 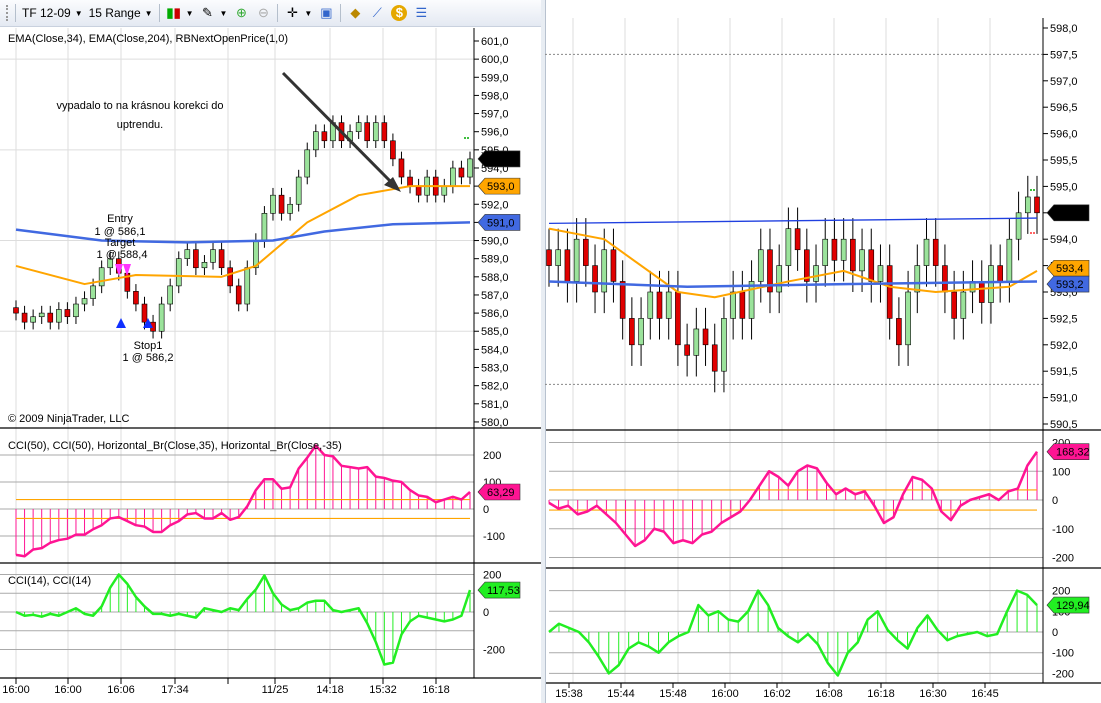 What do you see at coordinates (1073, 453) in the screenshot?
I see `cci50-value-tag: 168,32` at bounding box center [1073, 453].